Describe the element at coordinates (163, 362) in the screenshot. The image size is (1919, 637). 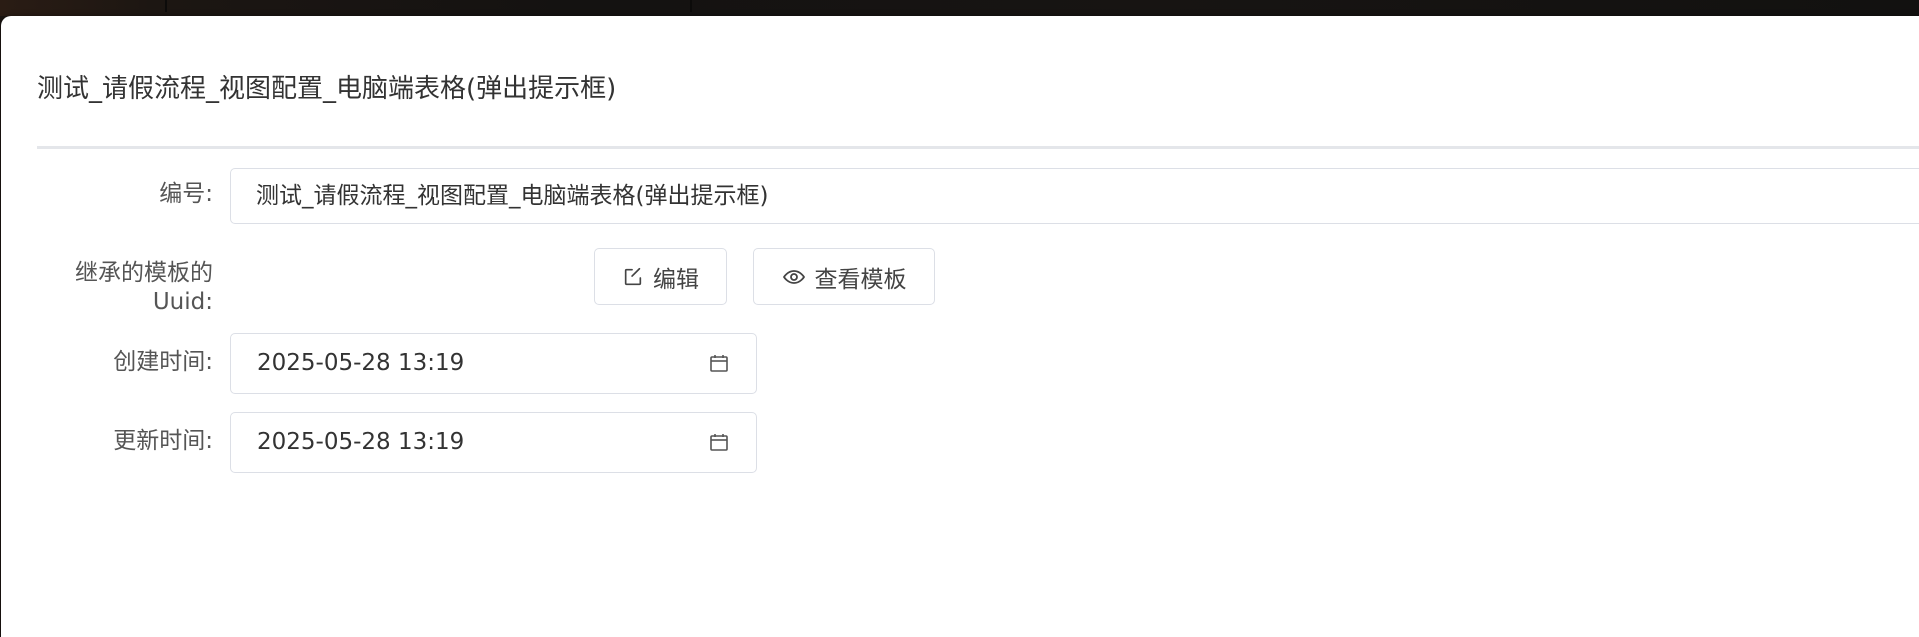
I see `created-time-label: 创建时间:` at that location.